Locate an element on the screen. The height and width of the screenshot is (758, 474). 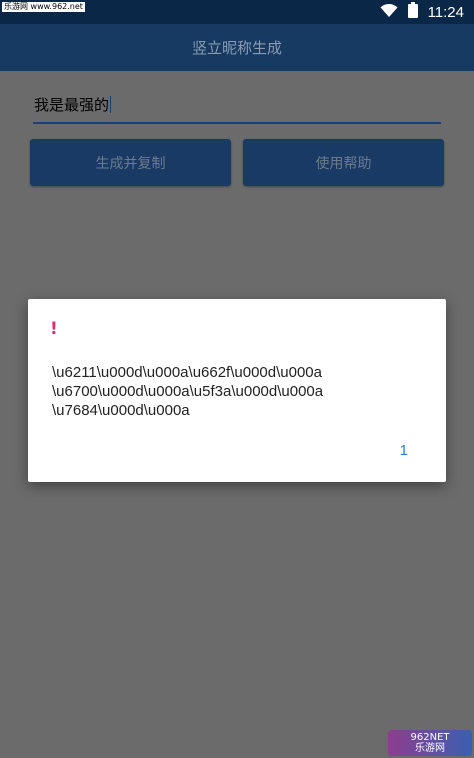
wifi-icon is located at coordinates (389, 12).